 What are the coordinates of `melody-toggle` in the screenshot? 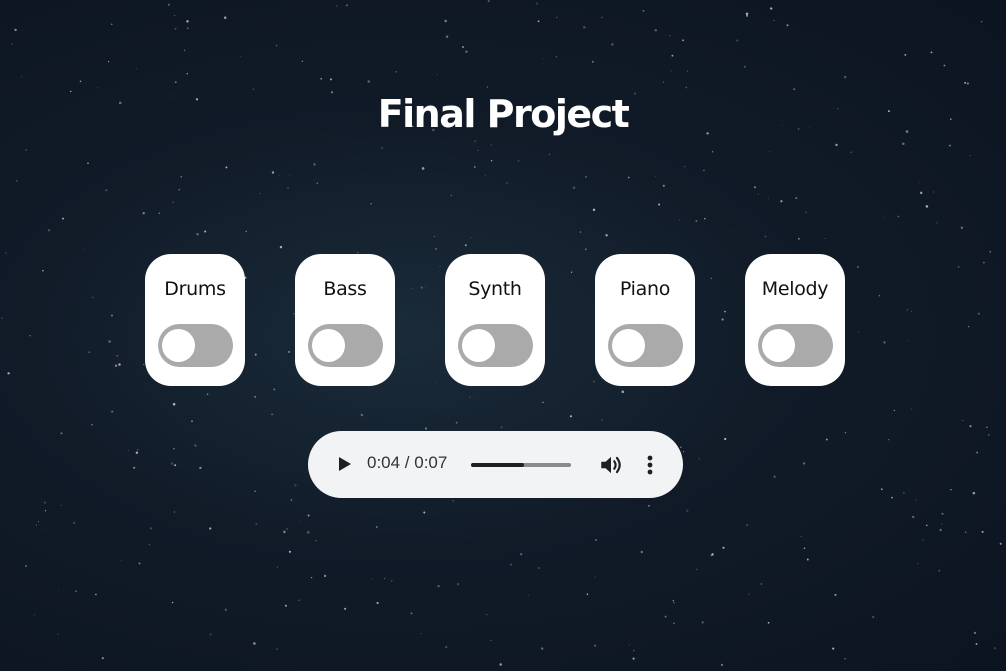 It's located at (795, 345).